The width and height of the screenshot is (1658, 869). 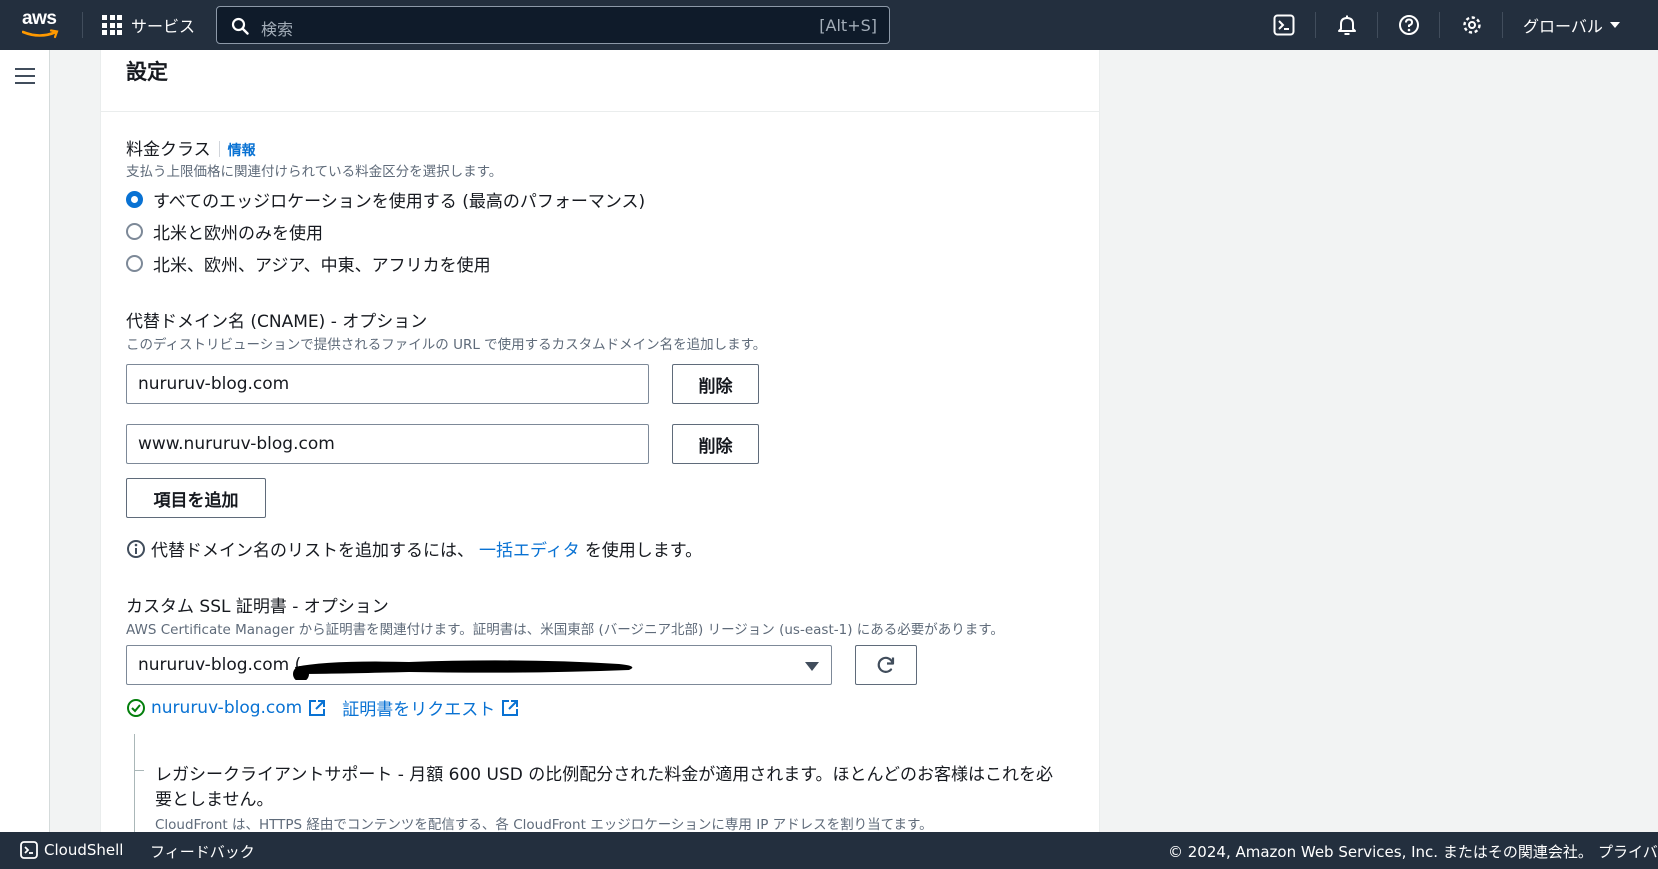 I want to click on cname-input-1: nururuv-blog.com, so click(x=387, y=384).